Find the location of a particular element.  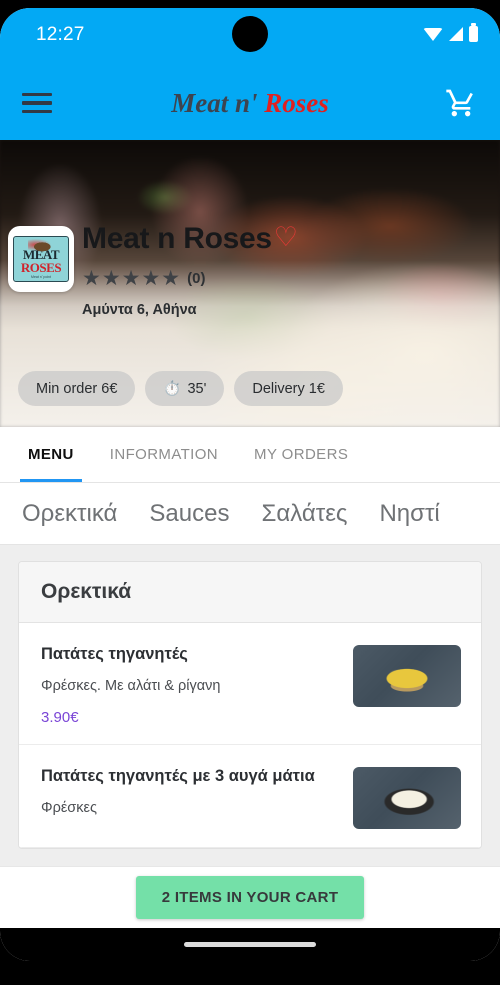

tab-menu: MENU is located at coordinates (51, 454).